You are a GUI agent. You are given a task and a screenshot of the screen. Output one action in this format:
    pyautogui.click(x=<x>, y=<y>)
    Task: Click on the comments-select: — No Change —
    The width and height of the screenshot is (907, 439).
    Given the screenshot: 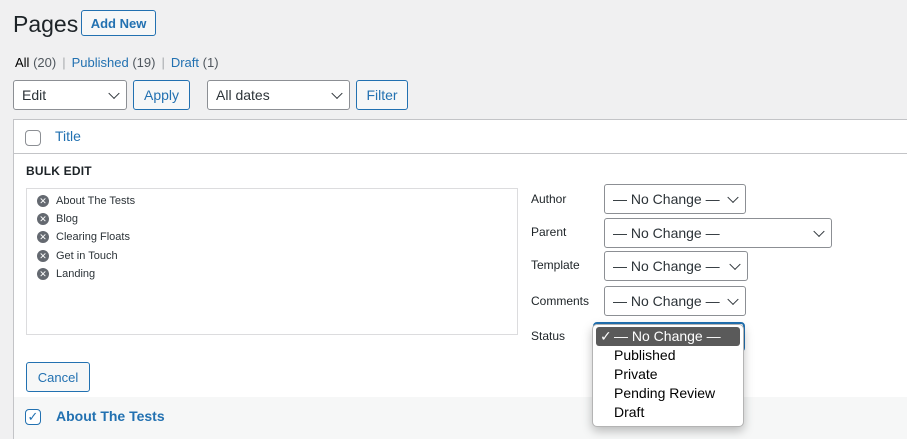 What is the action you would take?
    pyautogui.click(x=675, y=301)
    